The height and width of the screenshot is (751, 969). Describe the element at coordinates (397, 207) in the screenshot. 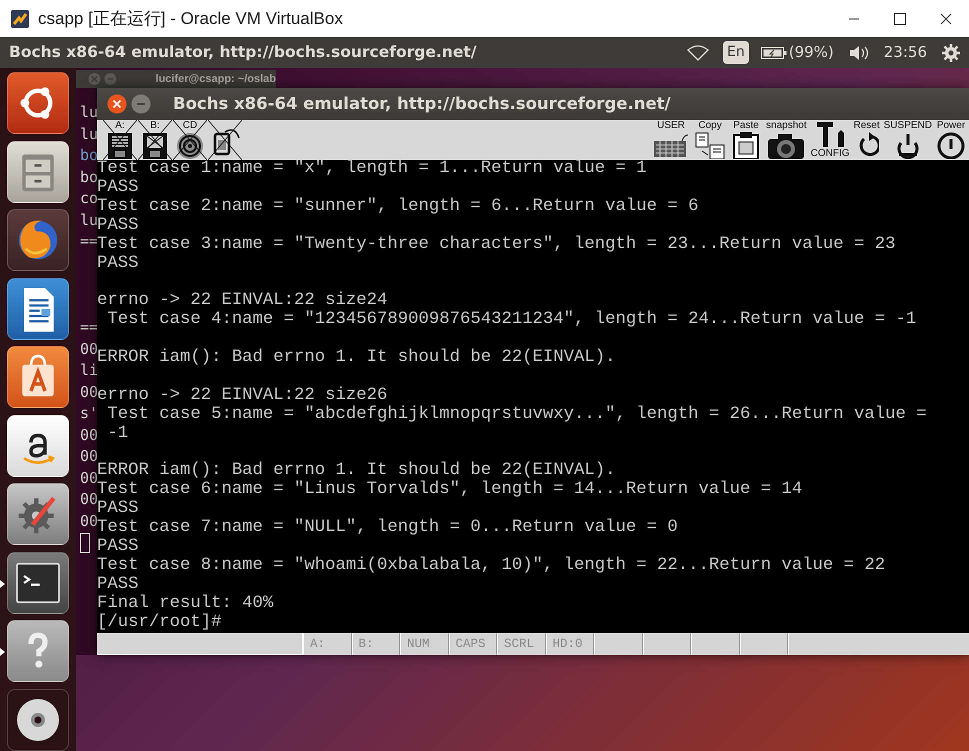

I see `screen-line: Test case 2:name = "sunner", length = 6...Return value = 6` at that location.